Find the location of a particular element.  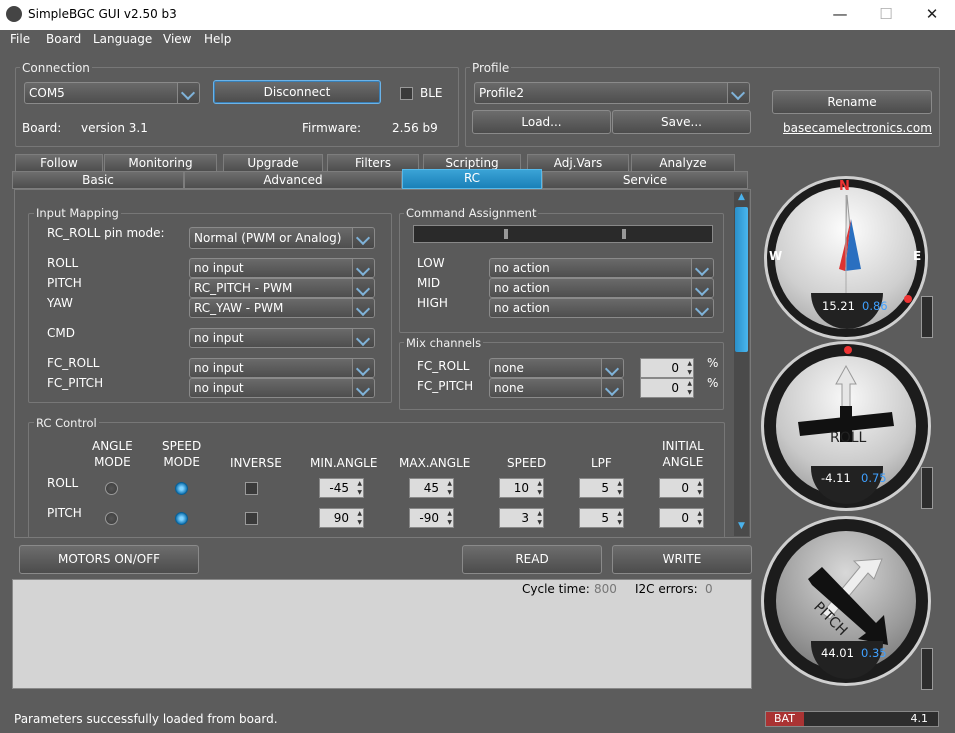

connection-title: Connection is located at coordinates (56, 68).